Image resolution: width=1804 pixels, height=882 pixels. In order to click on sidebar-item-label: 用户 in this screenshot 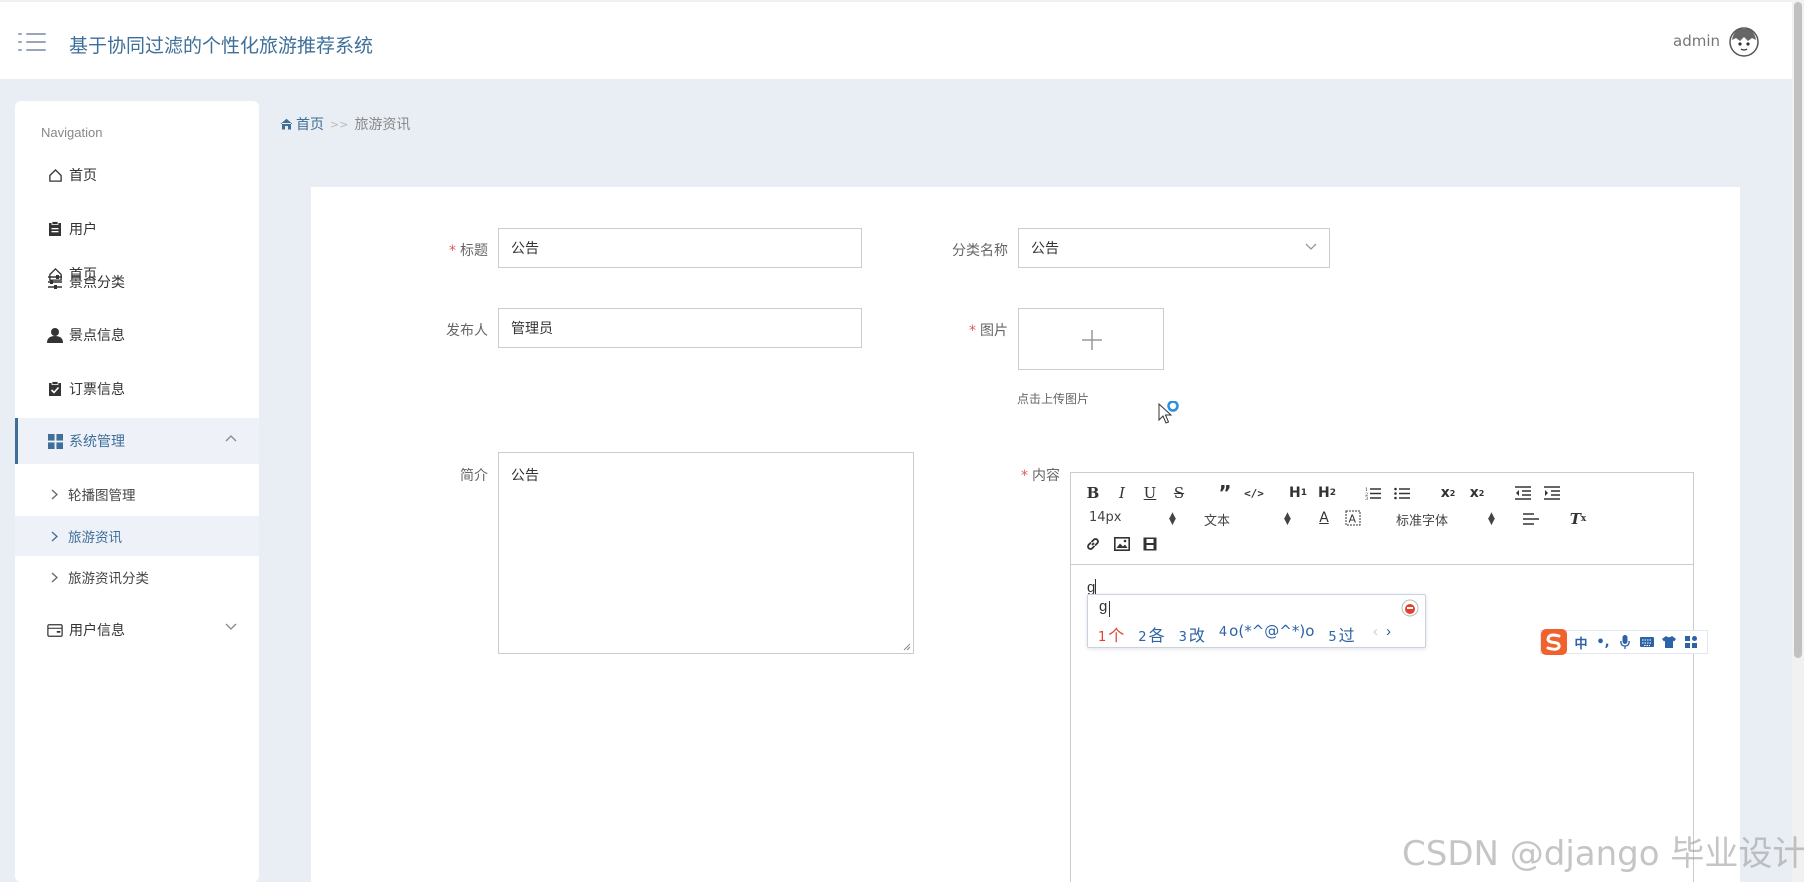, I will do `click(83, 230)`.